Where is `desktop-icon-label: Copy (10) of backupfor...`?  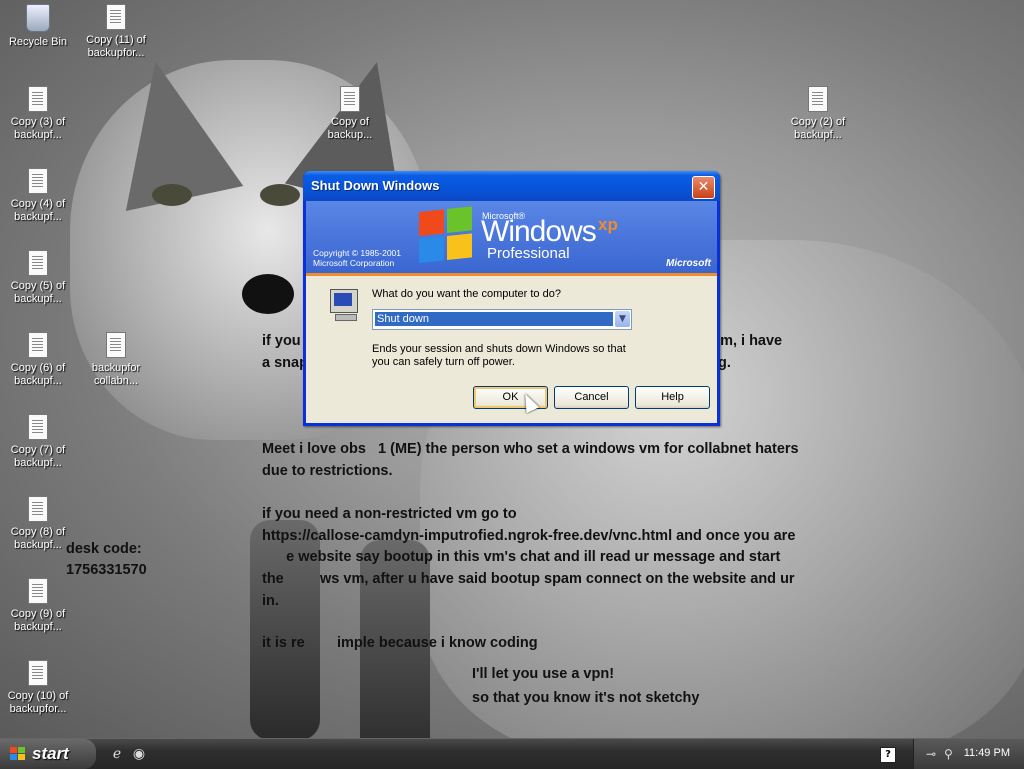
desktop-icon-label: Copy (10) of backupfor... is located at coordinates (38, 702).